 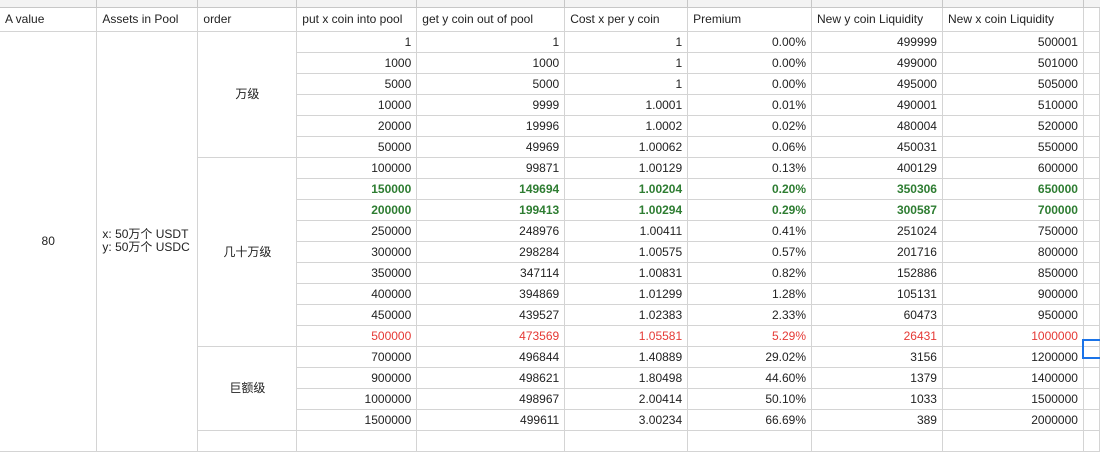 I want to click on new-y-liquidity-cell: 251024, so click(x=877, y=231).